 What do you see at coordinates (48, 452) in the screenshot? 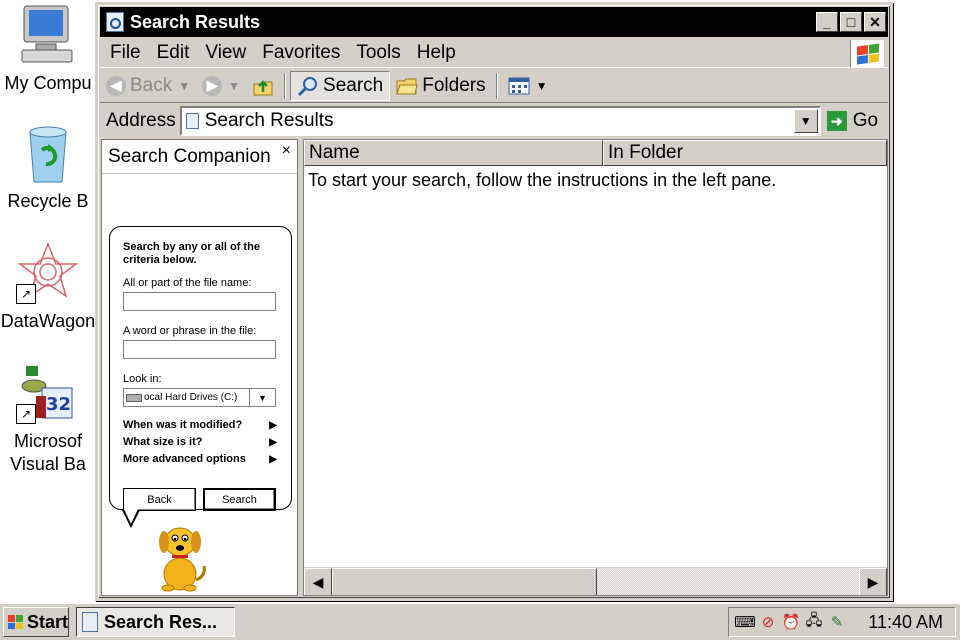
I see `desktop-icon-label: Microsof Visual Ba` at bounding box center [48, 452].